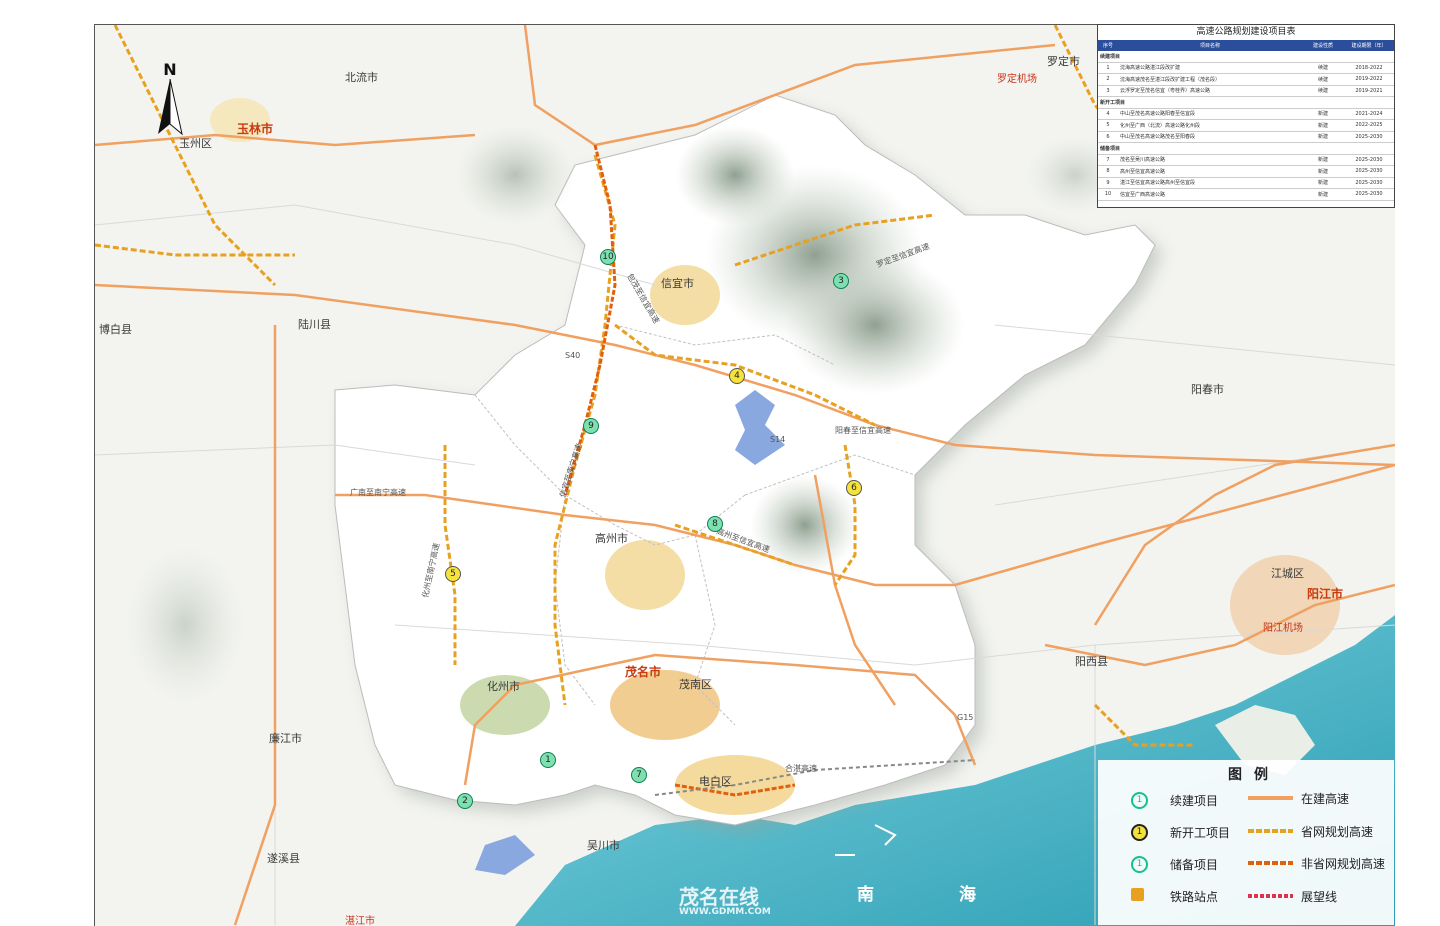  I want to click on legend-line-provincial-label: 省网规划高速, so click(1337, 832).